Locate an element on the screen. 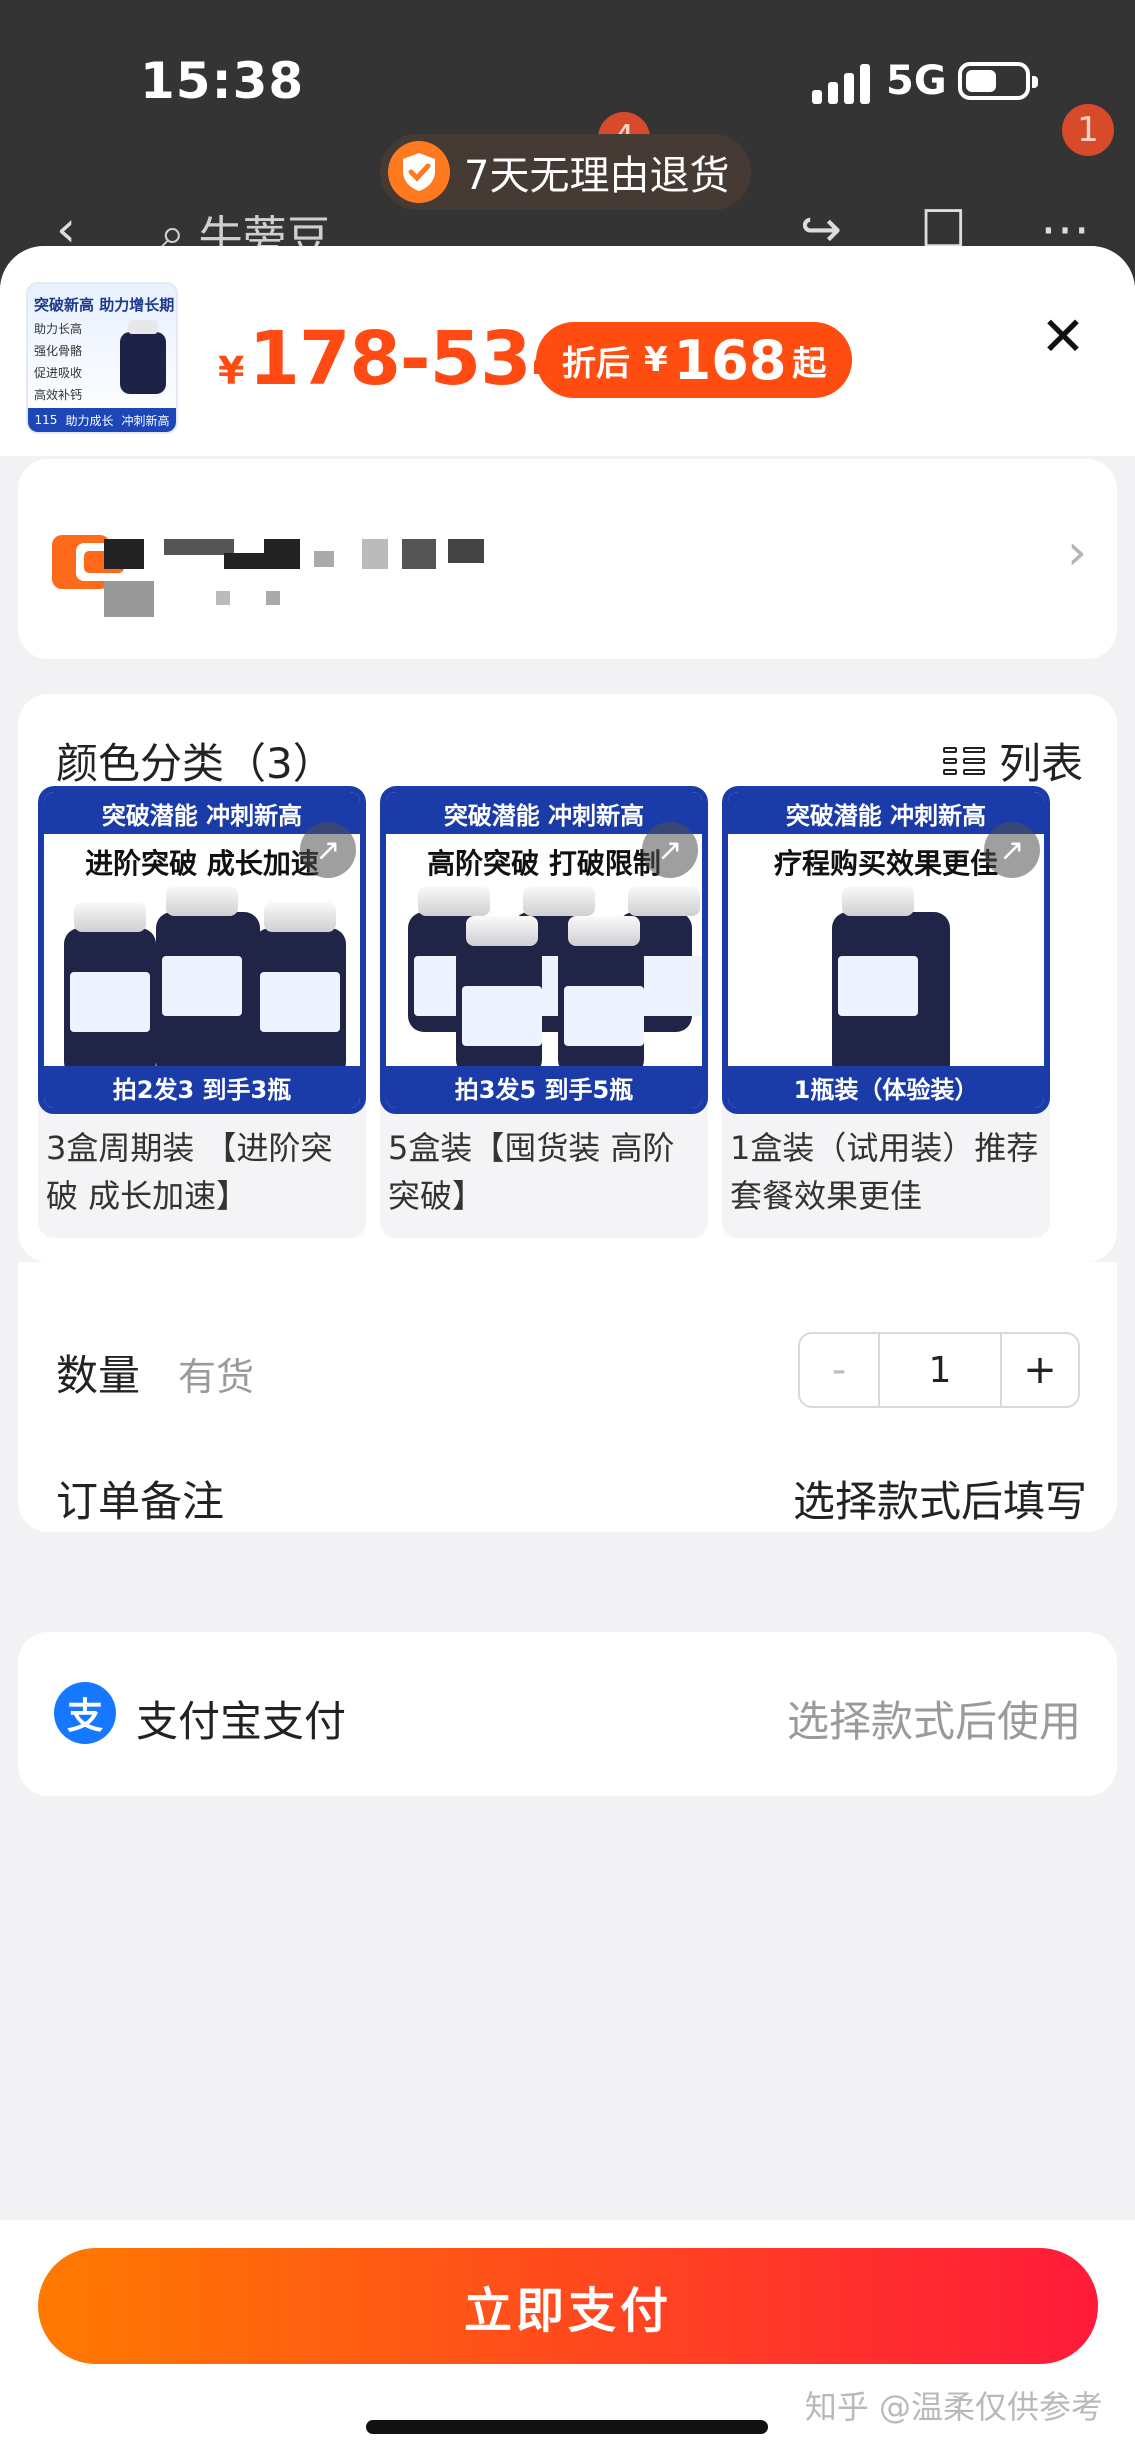  list-view-toggle: 列表 is located at coordinates (1012, 760).